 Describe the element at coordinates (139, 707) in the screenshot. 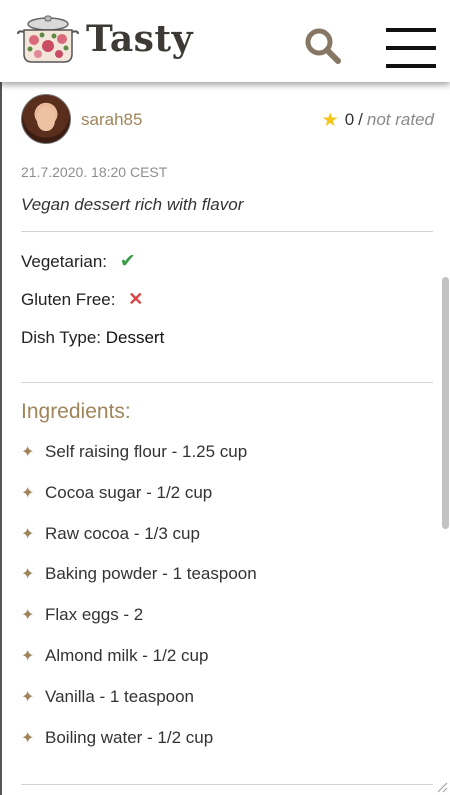

I see `list-item: ✦ Vanilla - 1 teaspoon` at that location.